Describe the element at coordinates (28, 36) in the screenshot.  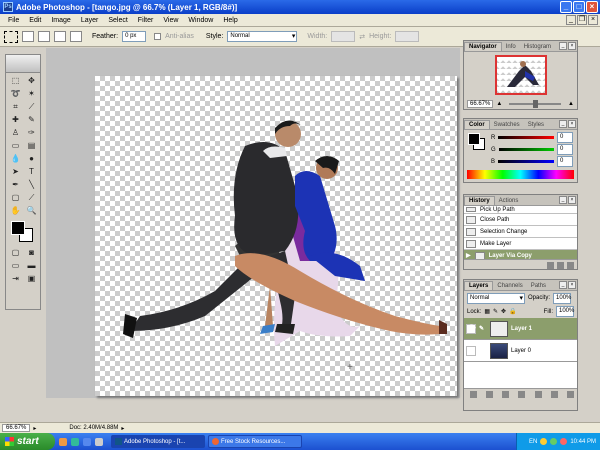
I see `new-selection-icon` at that location.